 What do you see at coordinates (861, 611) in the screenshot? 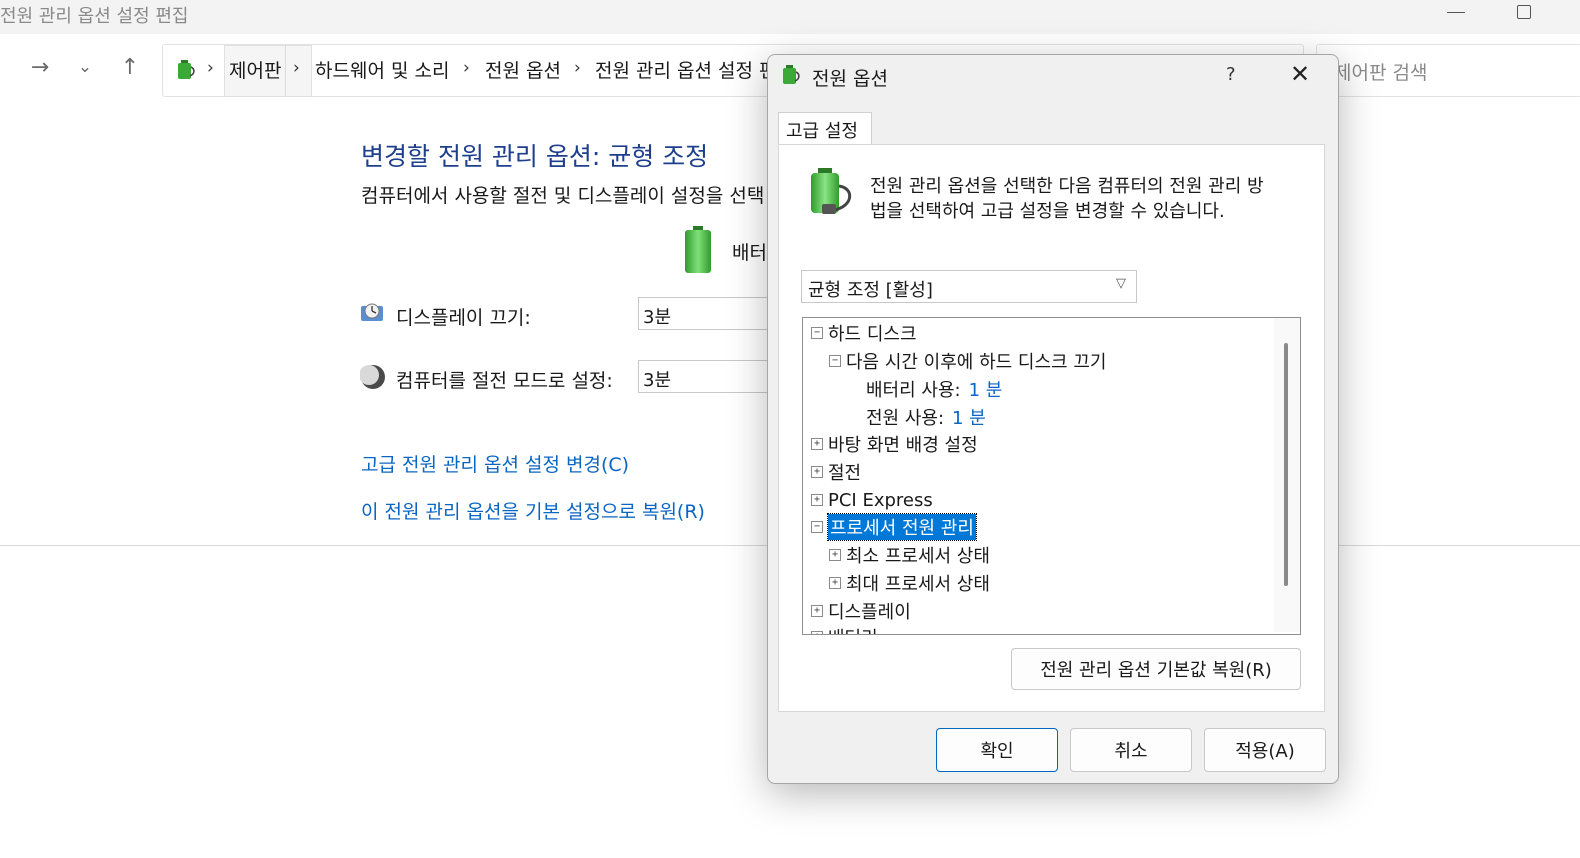
I see `tree-node-display: + 디스플레이` at bounding box center [861, 611].